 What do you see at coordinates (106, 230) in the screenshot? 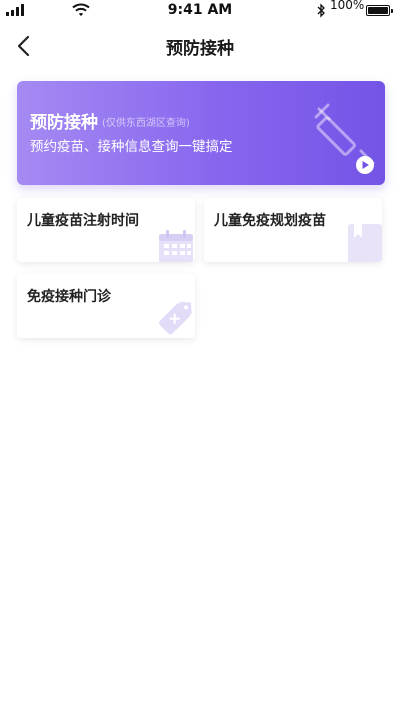
I see `child-vaccine-schedule-card: 儿童疫苗注射时间` at bounding box center [106, 230].